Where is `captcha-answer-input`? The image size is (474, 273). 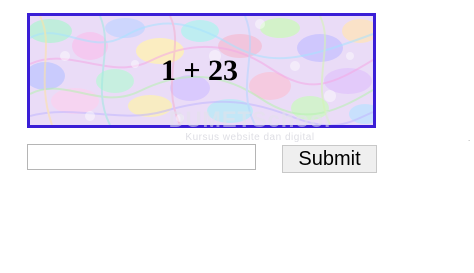 captcha-answer-input is located at coordinates (141, 157).